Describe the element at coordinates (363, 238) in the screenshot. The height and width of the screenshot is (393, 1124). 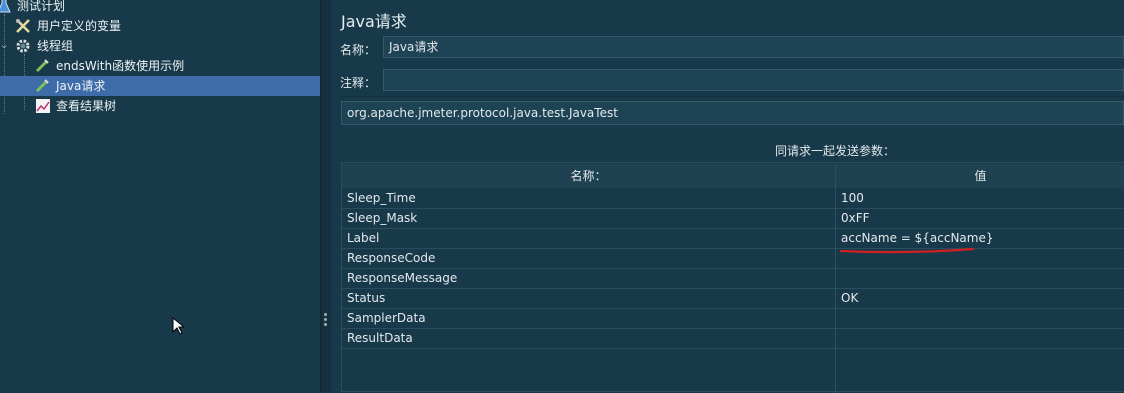
I see `param-name-cell: Label` at that location.